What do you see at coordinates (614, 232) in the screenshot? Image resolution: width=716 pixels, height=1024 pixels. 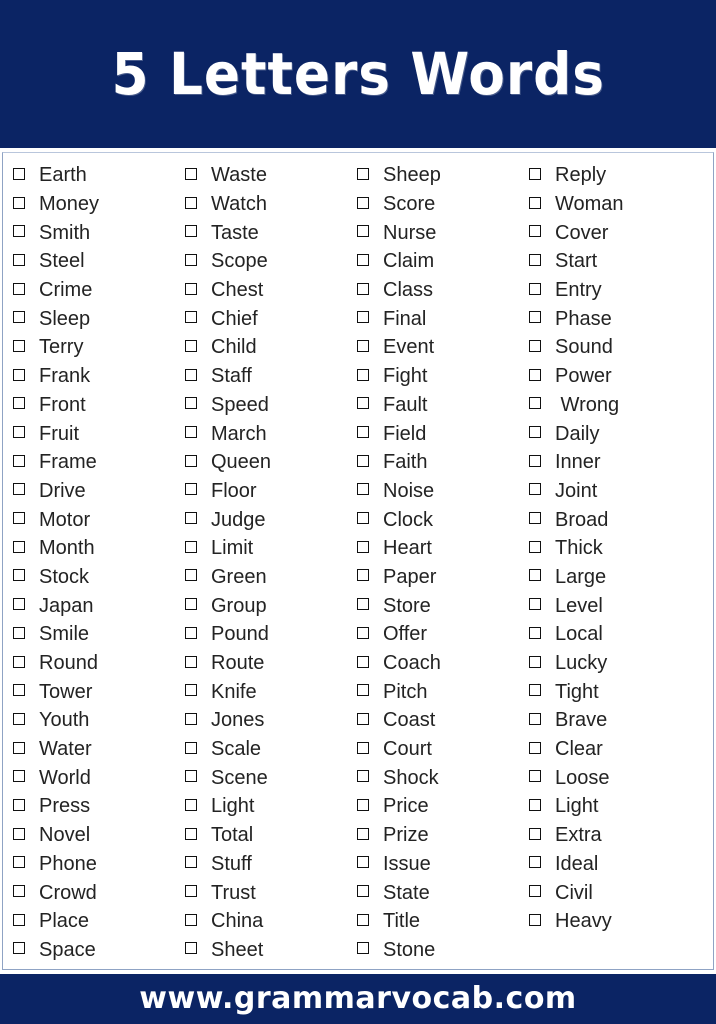 I see `word-list-item: Cover` at bounding box center [614, 232].